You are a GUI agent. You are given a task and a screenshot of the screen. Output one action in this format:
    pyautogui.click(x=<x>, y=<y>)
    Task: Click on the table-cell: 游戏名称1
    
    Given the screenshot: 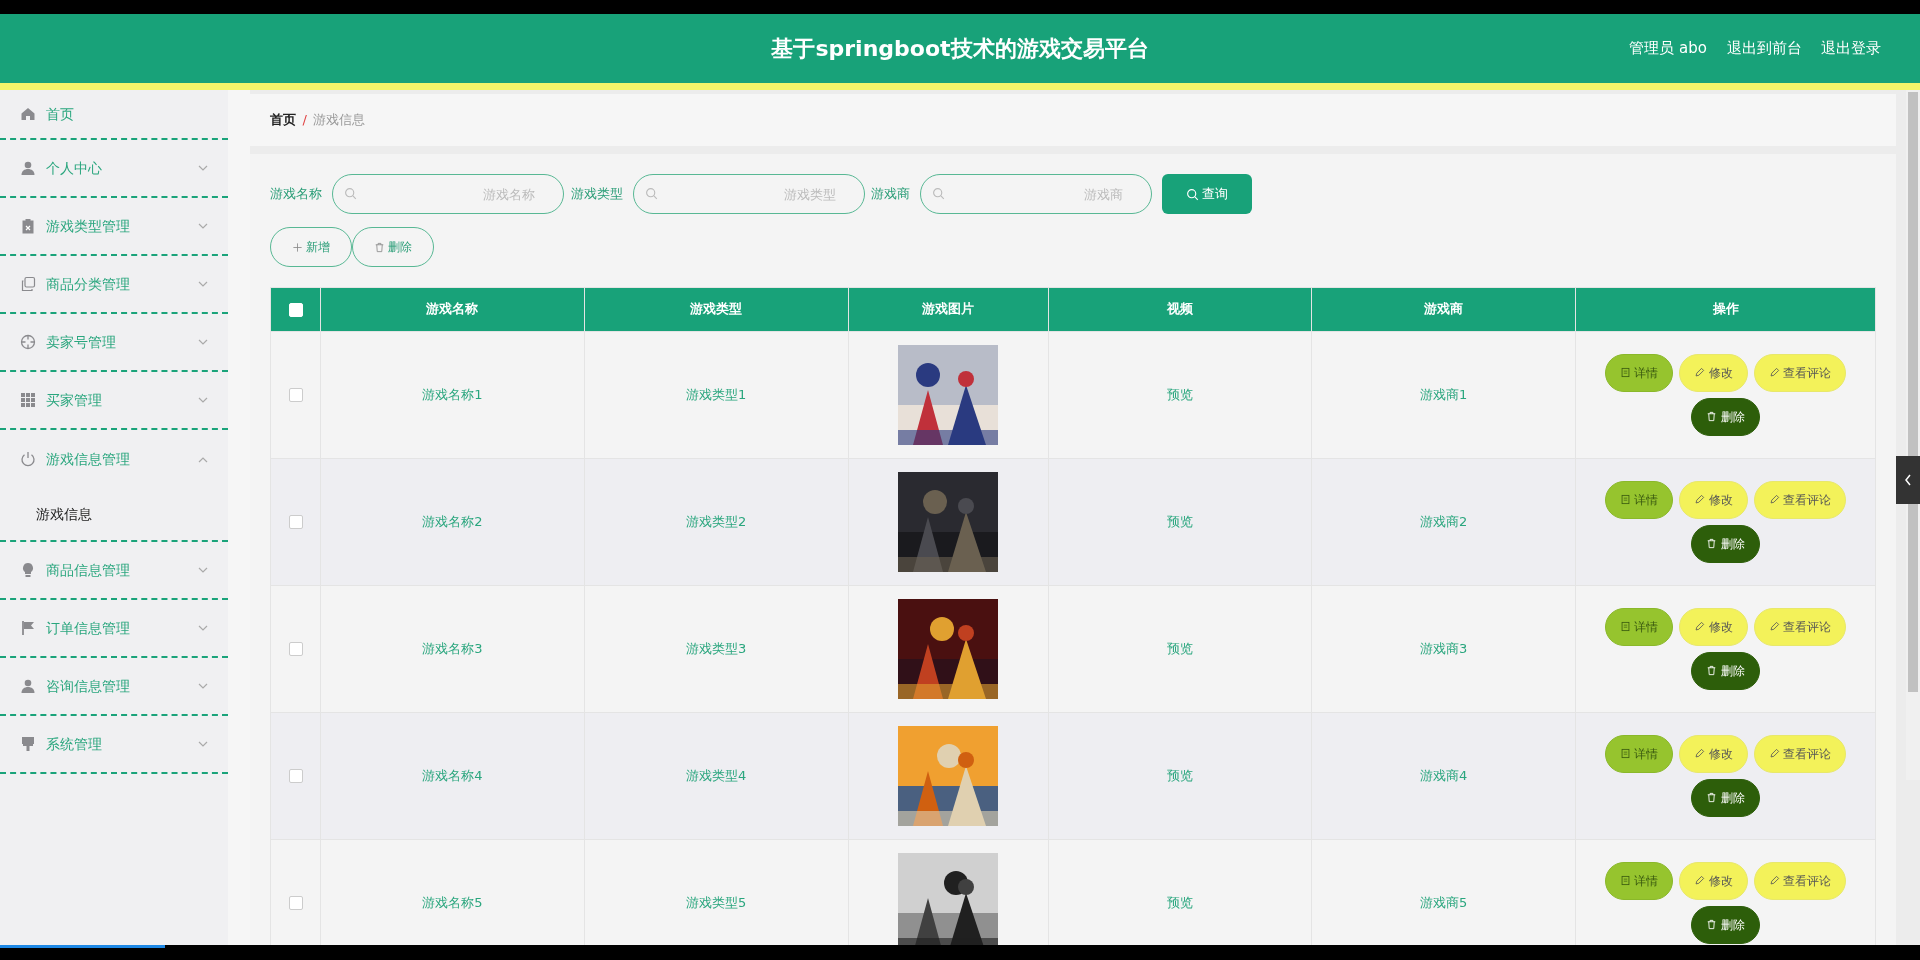 What is the action you would take?
    pyautogui.click(x=452, y=394)
    